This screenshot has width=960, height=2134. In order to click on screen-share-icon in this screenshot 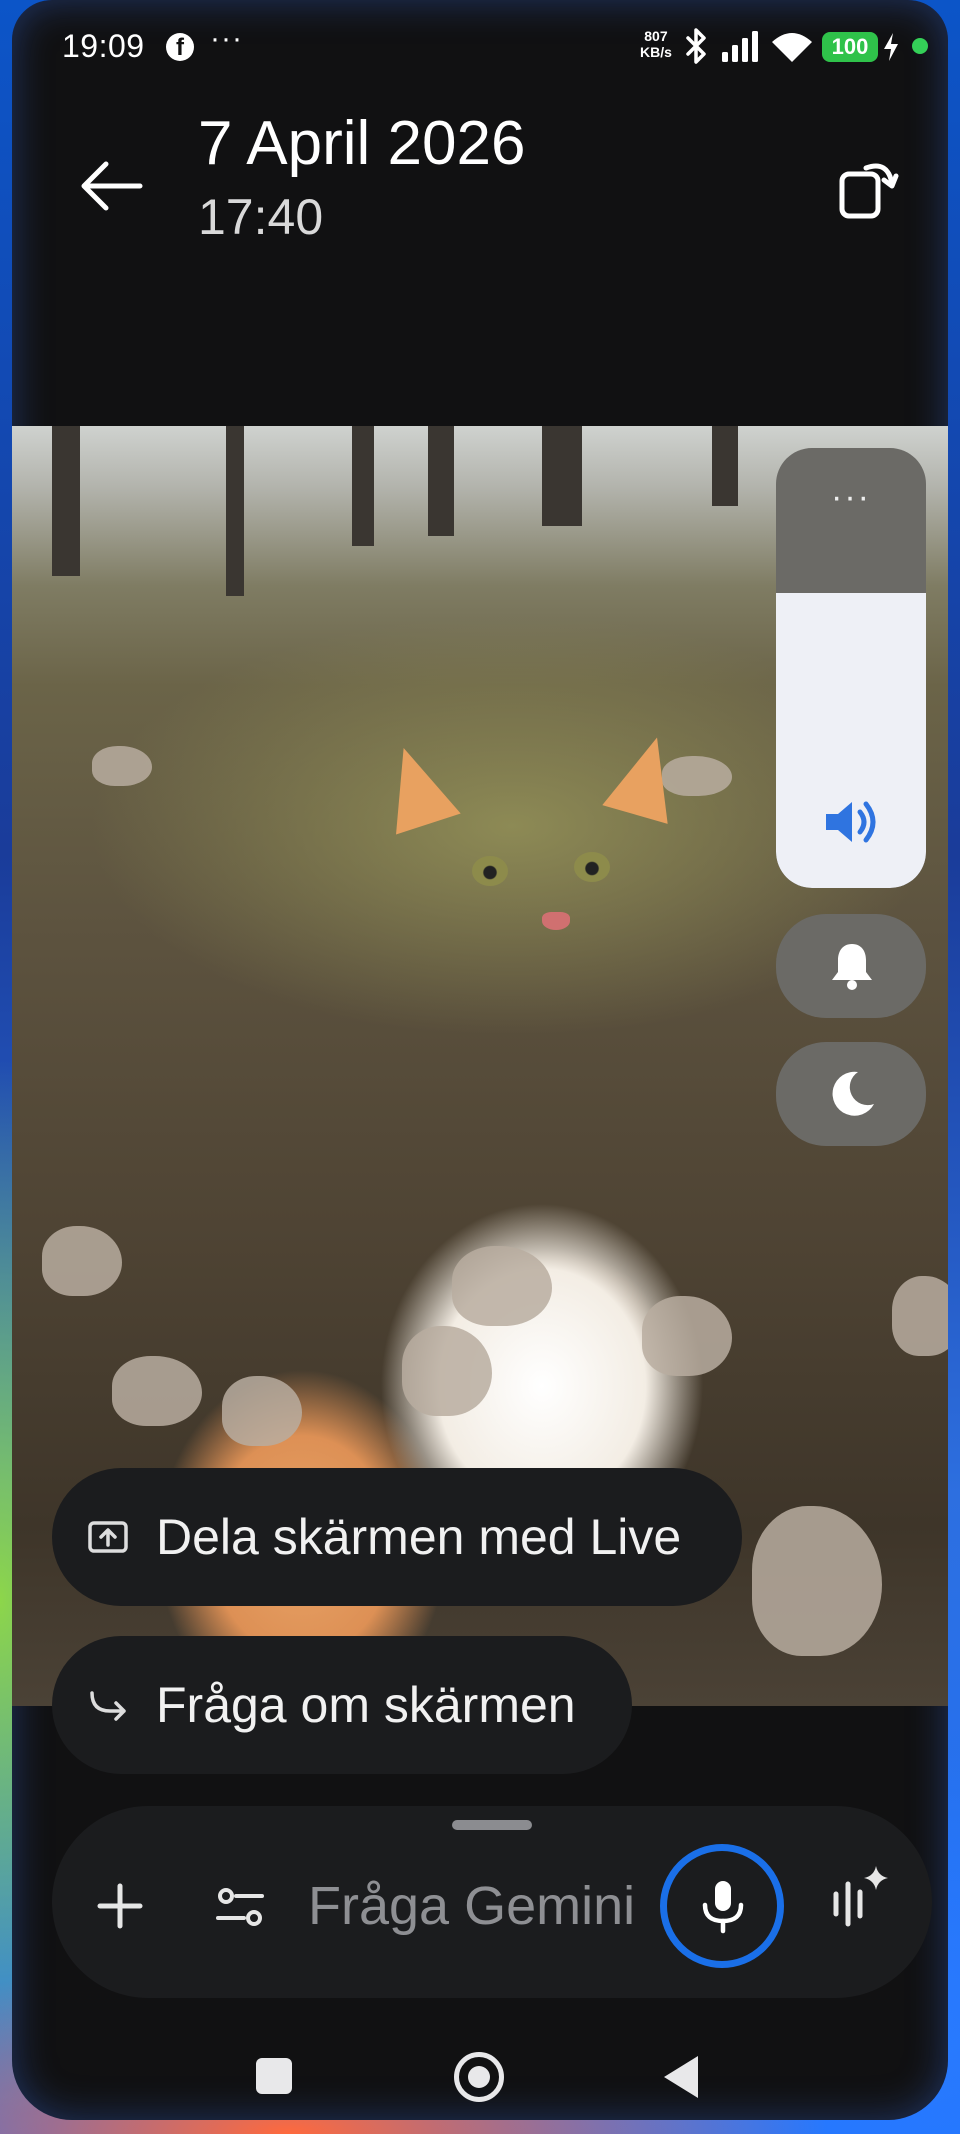, I will do `click(108, 1537)`.